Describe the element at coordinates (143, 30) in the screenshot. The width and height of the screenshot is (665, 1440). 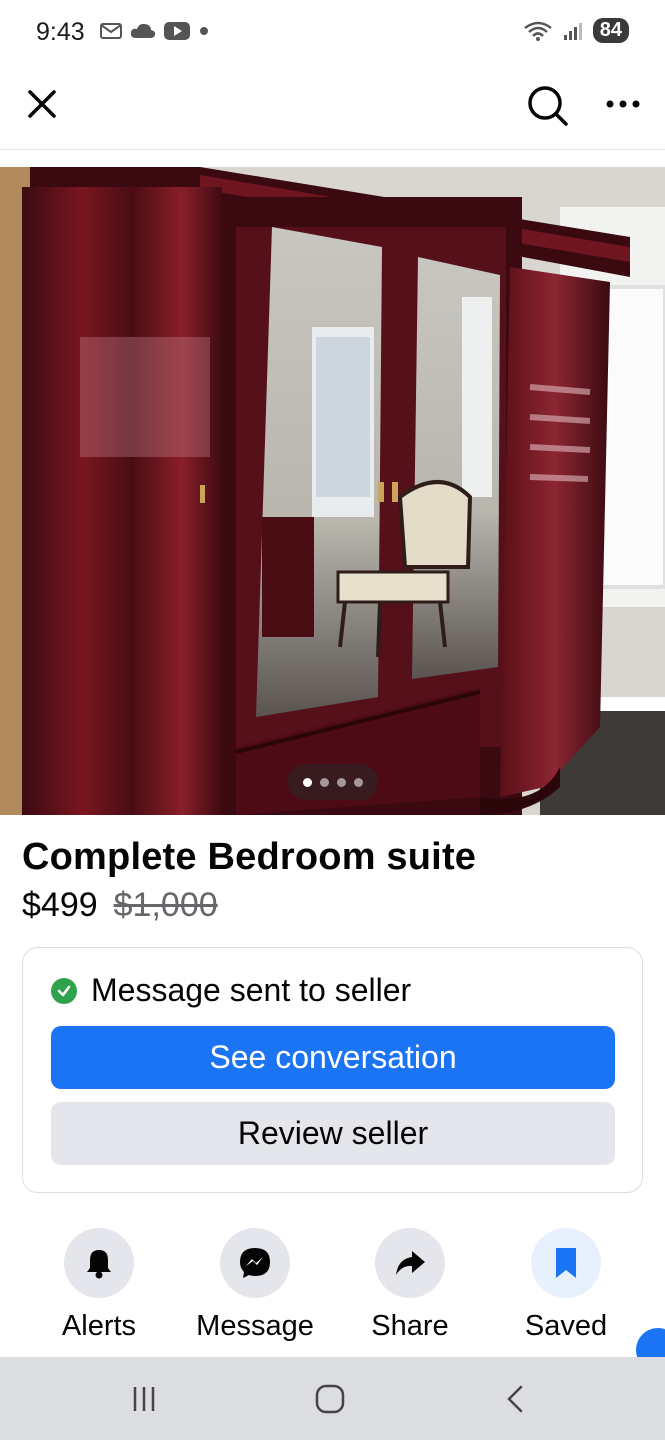
I see `cloud-icon` at that location.